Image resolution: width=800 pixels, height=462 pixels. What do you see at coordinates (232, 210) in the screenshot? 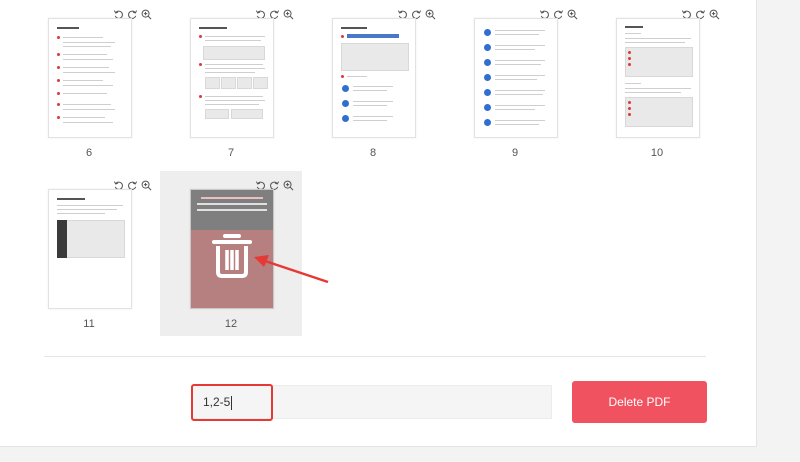
I see `deleted-page-preview` at bounding box center [232, 210].